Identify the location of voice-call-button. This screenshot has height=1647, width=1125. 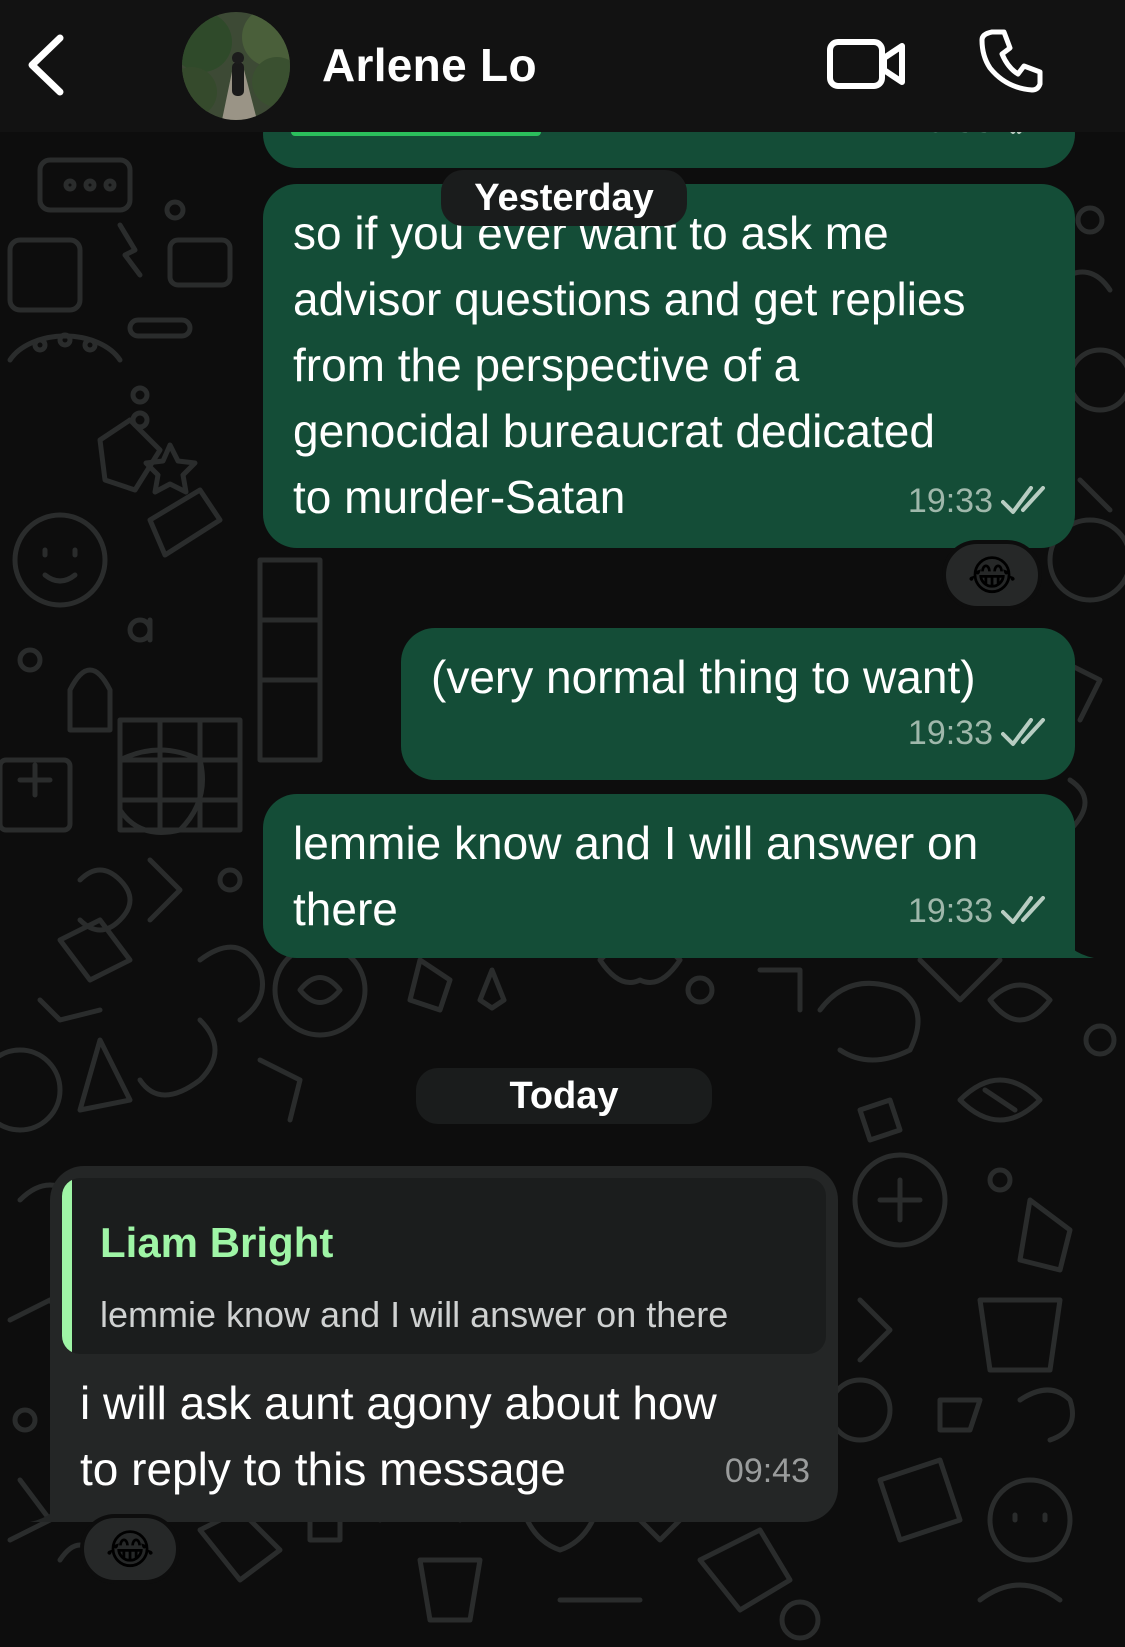
(1011, 61).